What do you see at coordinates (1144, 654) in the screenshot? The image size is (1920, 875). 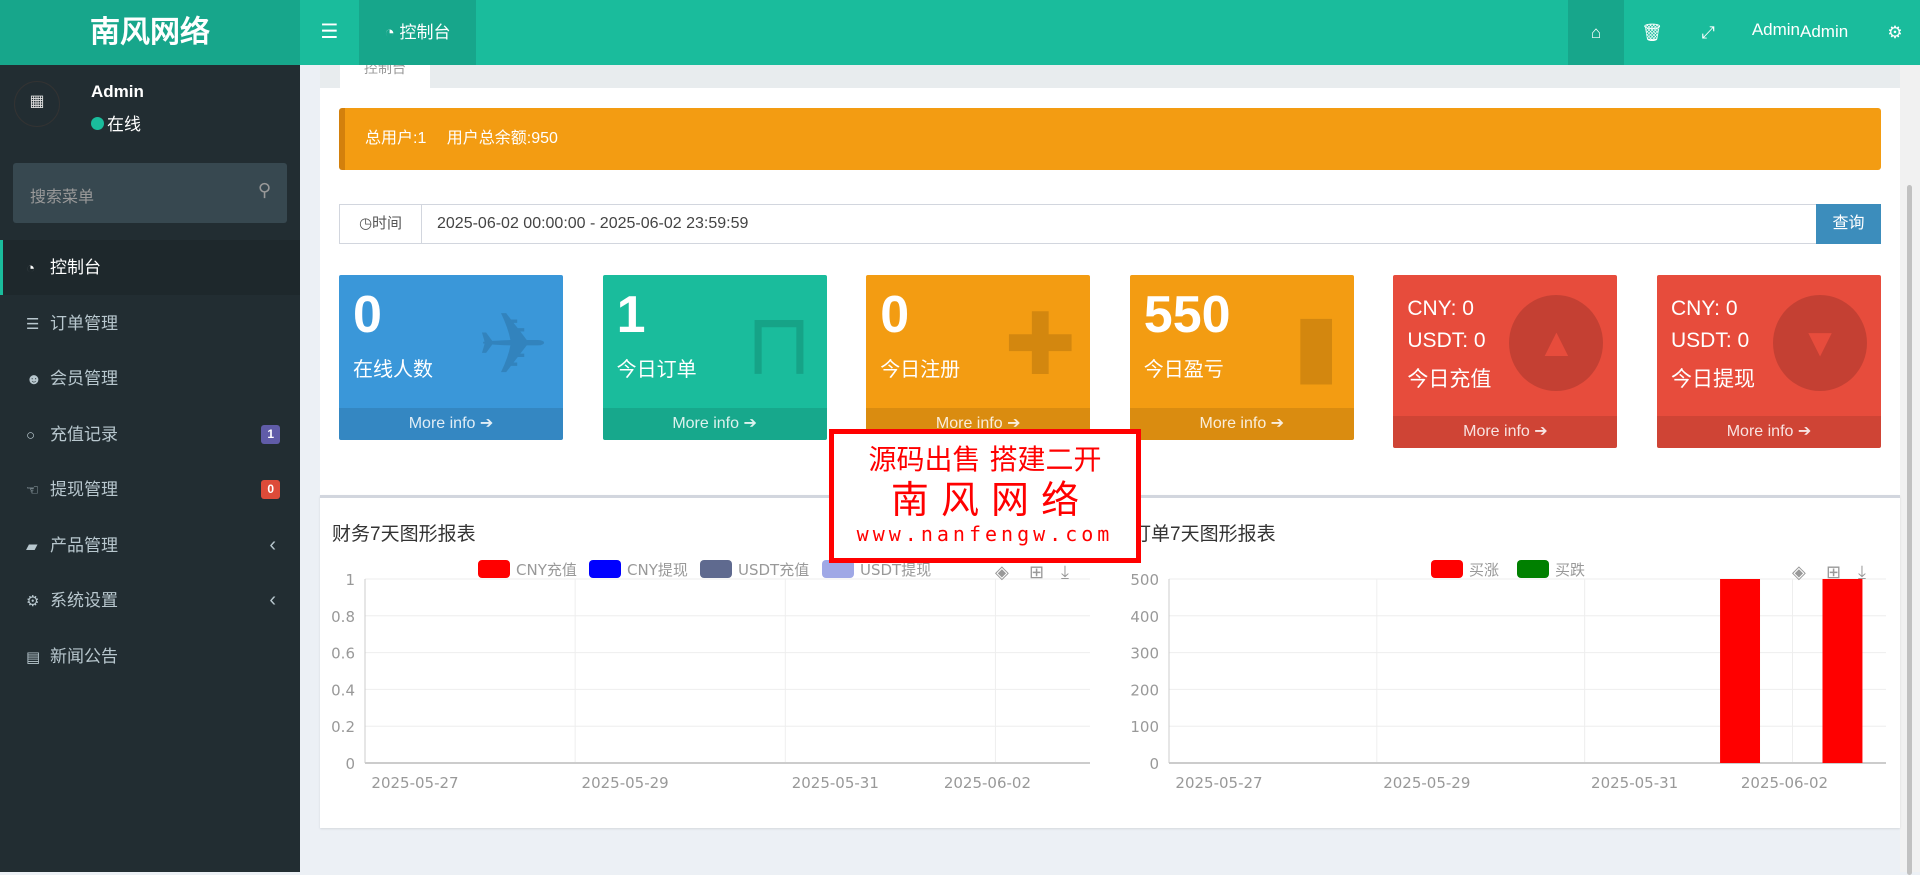 I see `y-tick-label: 300` at bounding box center [1144, 654].